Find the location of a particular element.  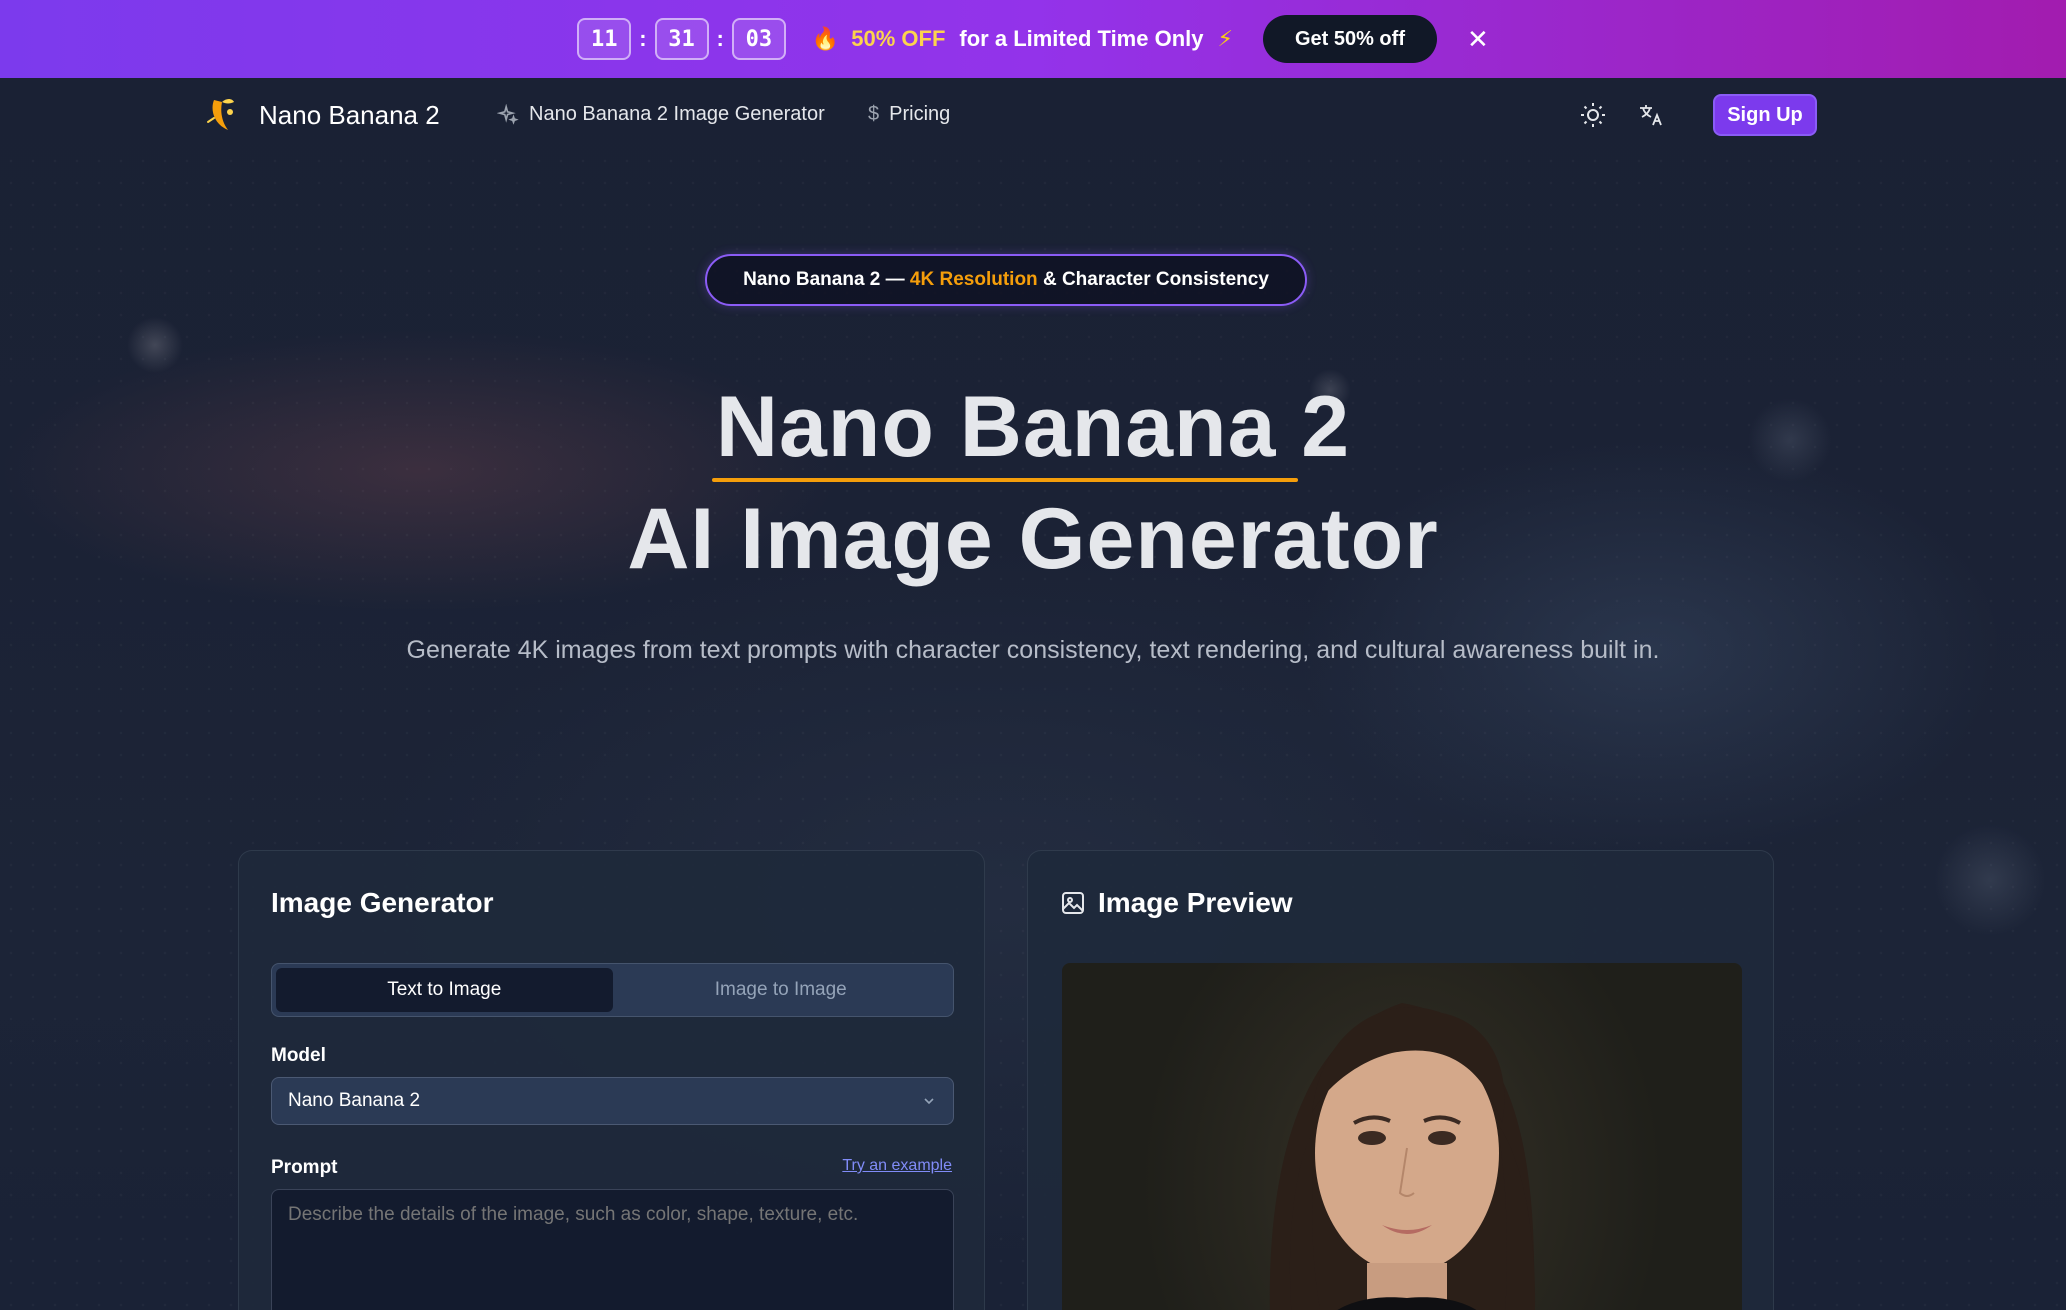

model-select: Nano Banana 2 is located at coordinates (612, 1101).